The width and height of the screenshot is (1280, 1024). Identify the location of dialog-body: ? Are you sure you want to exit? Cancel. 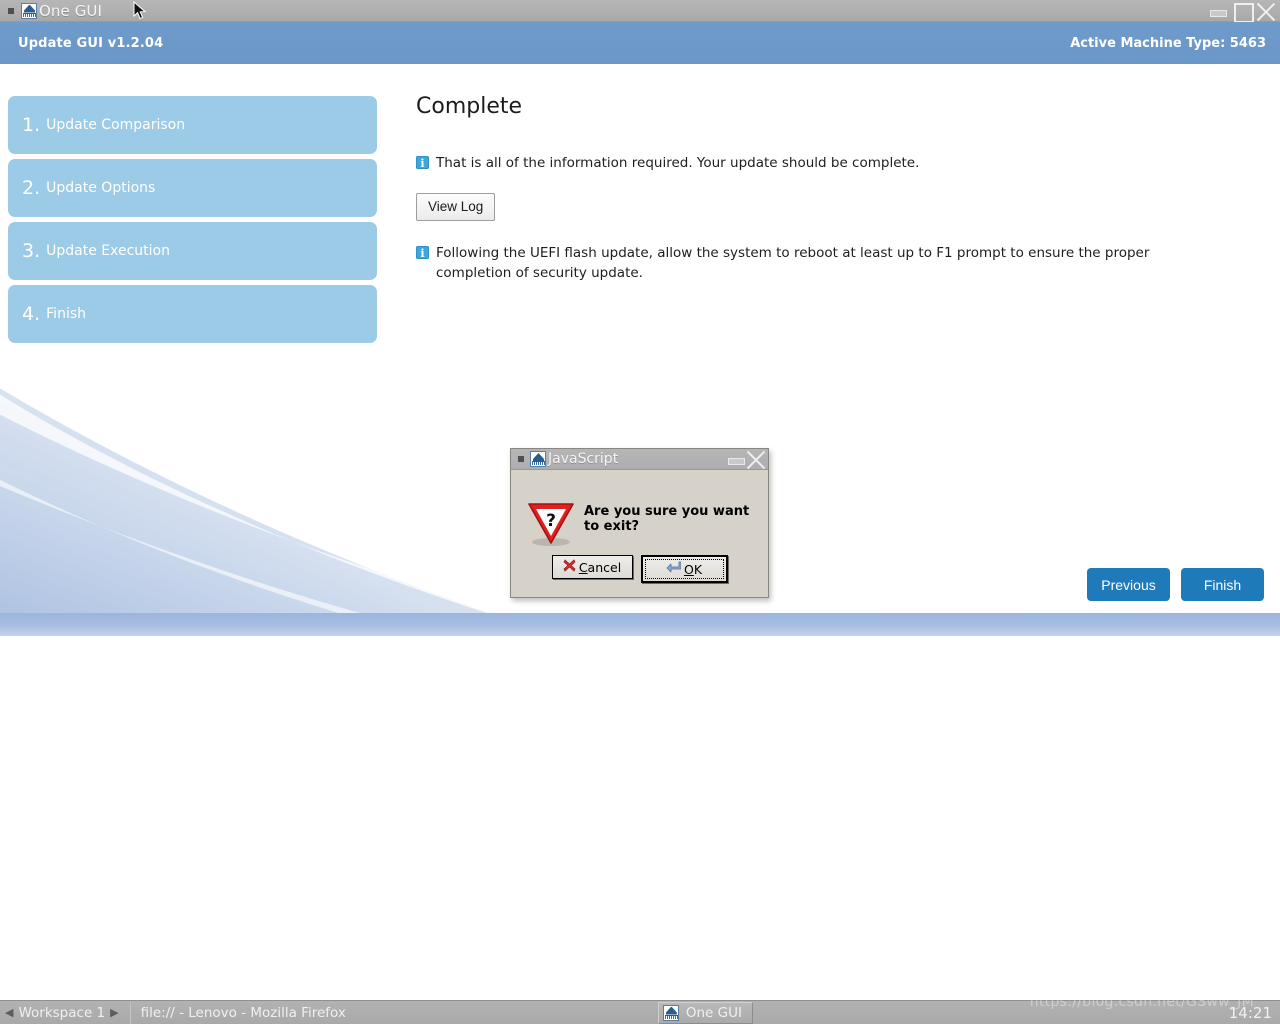
(639, 534).